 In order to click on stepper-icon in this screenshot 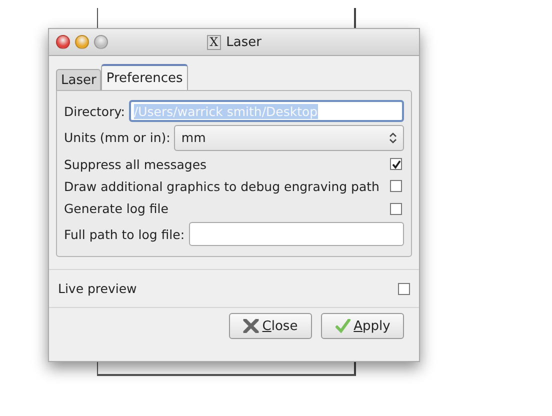, I will do `click(393, 138)`.